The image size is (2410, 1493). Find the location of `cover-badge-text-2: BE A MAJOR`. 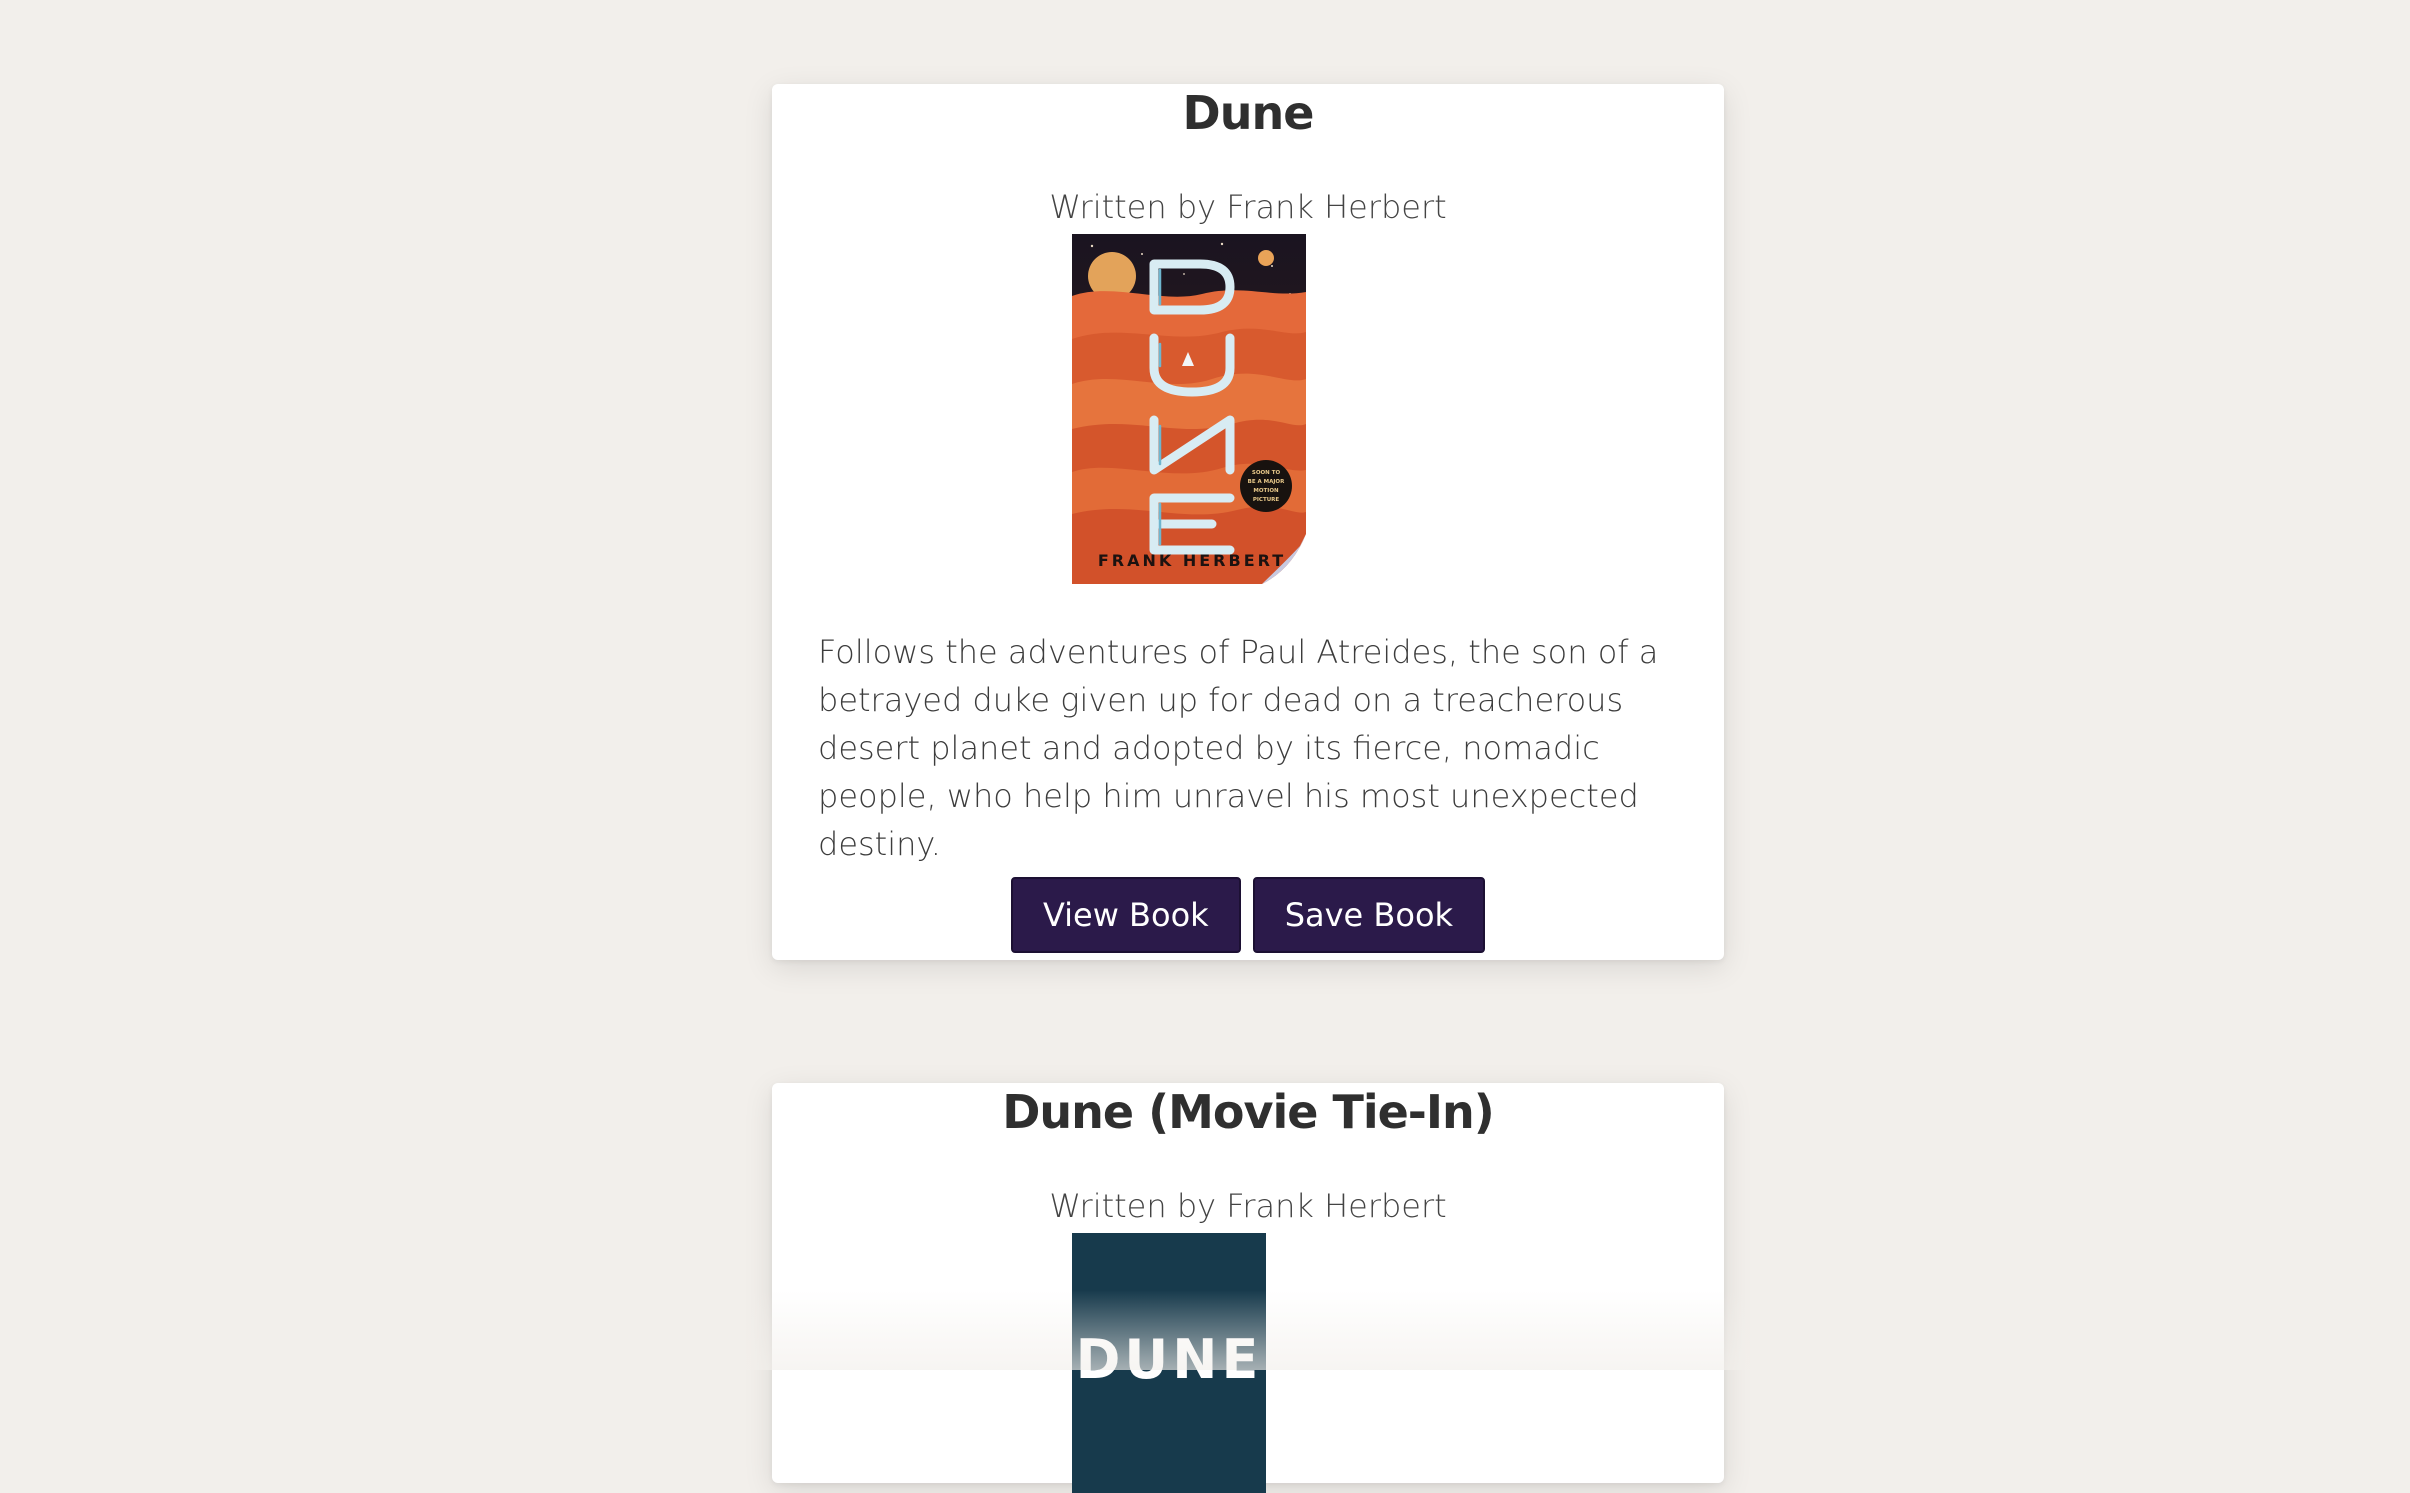

cover-badge-text-2: BE A MAJOR is located at coordinates (1266, 482).